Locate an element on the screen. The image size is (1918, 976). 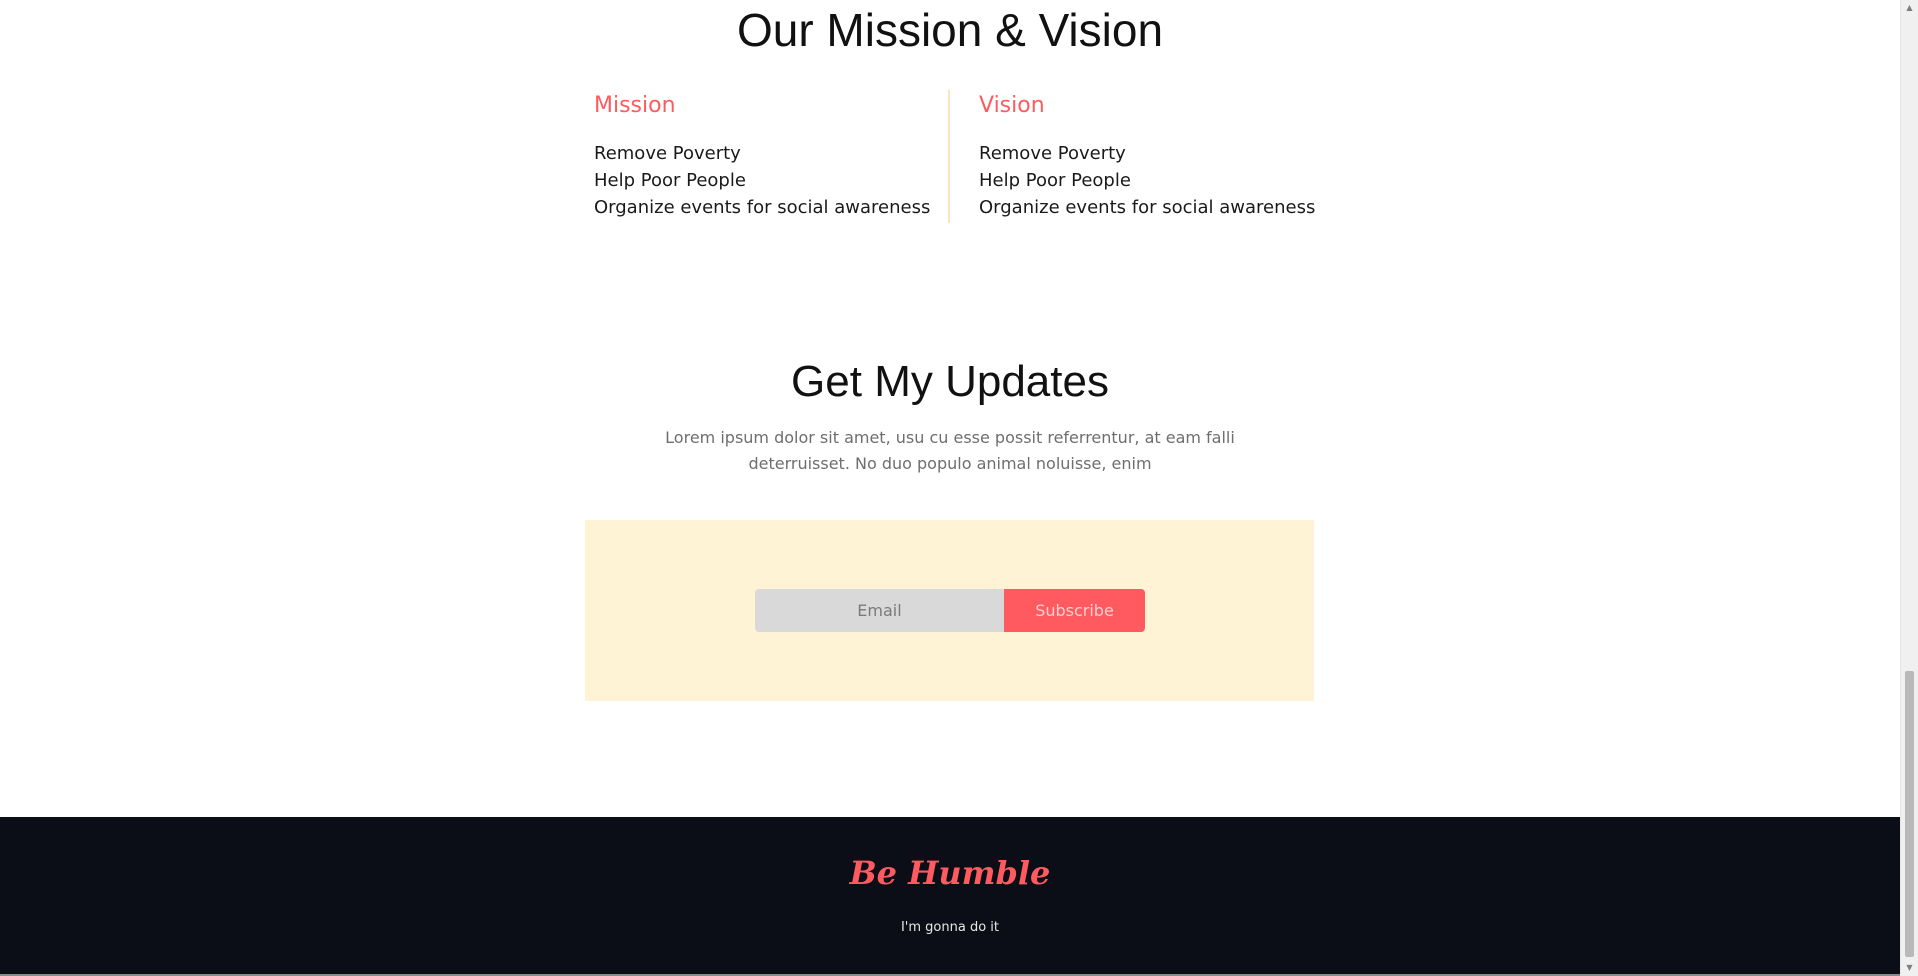
updates-title: Get My Updates is located at coordinates (950, 381).